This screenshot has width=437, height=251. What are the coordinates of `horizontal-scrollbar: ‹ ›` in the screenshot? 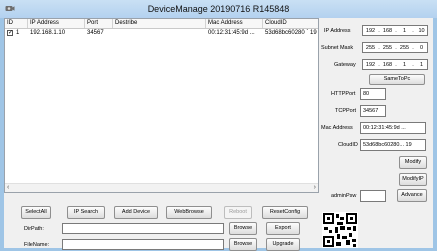 It's located at (161, 187).